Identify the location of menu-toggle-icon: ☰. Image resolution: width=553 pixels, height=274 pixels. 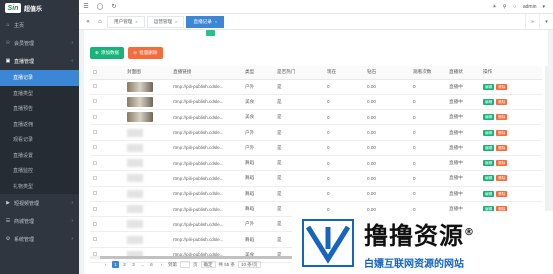
(86, 6).